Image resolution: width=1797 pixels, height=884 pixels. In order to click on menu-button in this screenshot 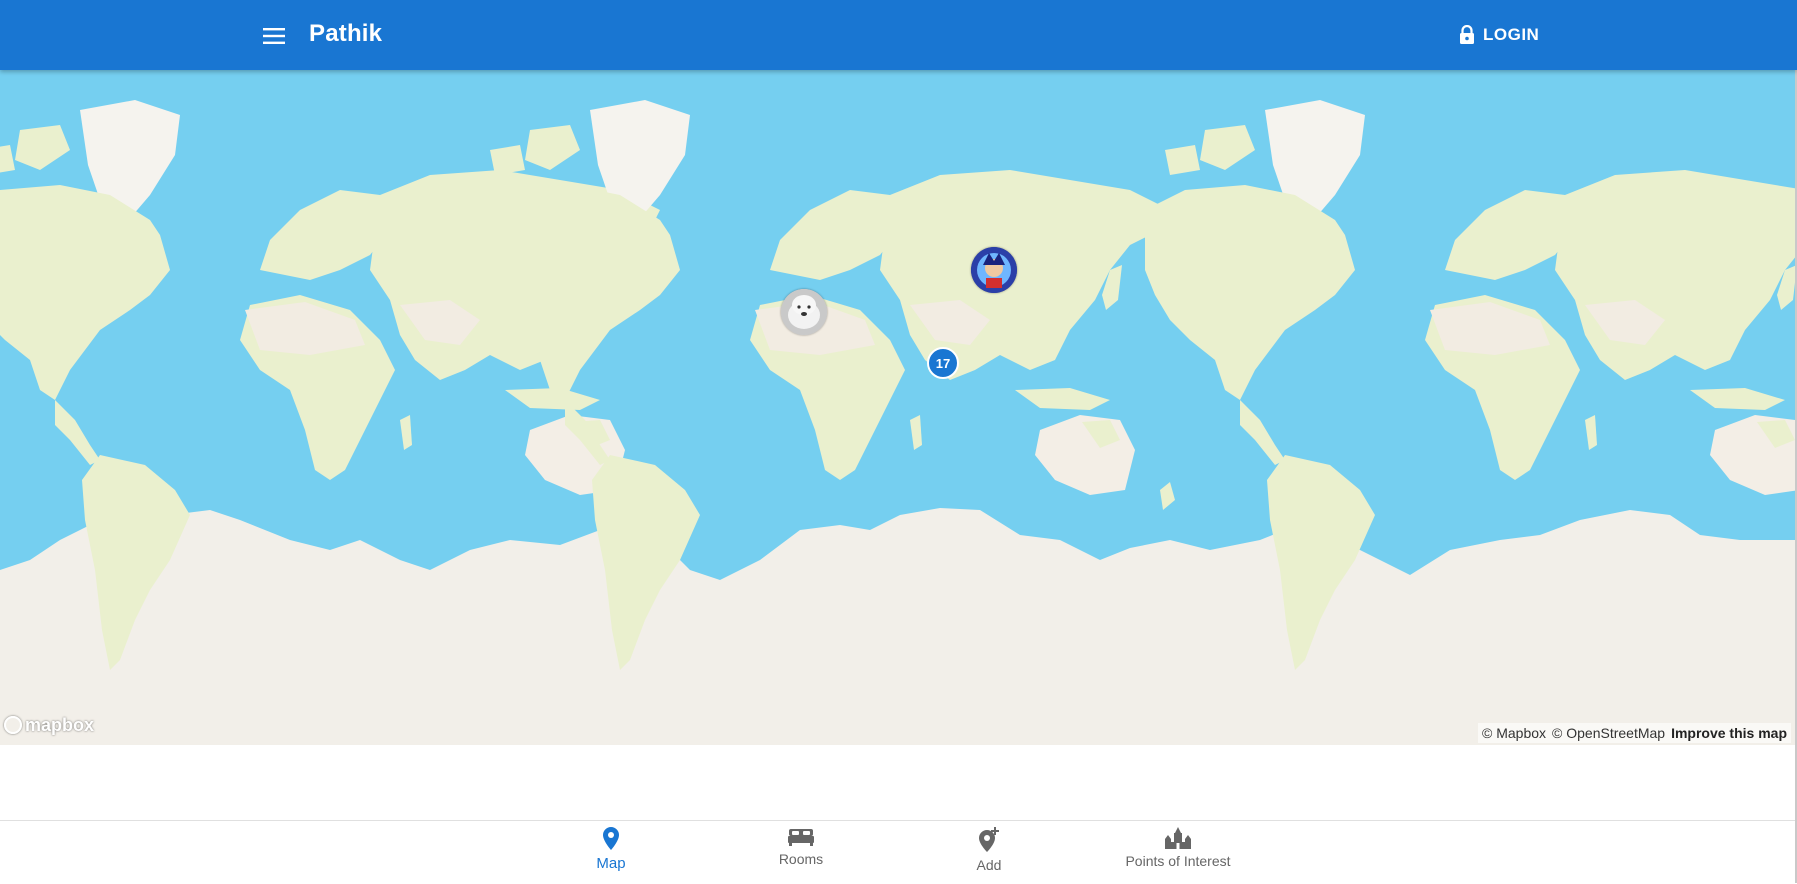, I will do `click(274, 36)`.